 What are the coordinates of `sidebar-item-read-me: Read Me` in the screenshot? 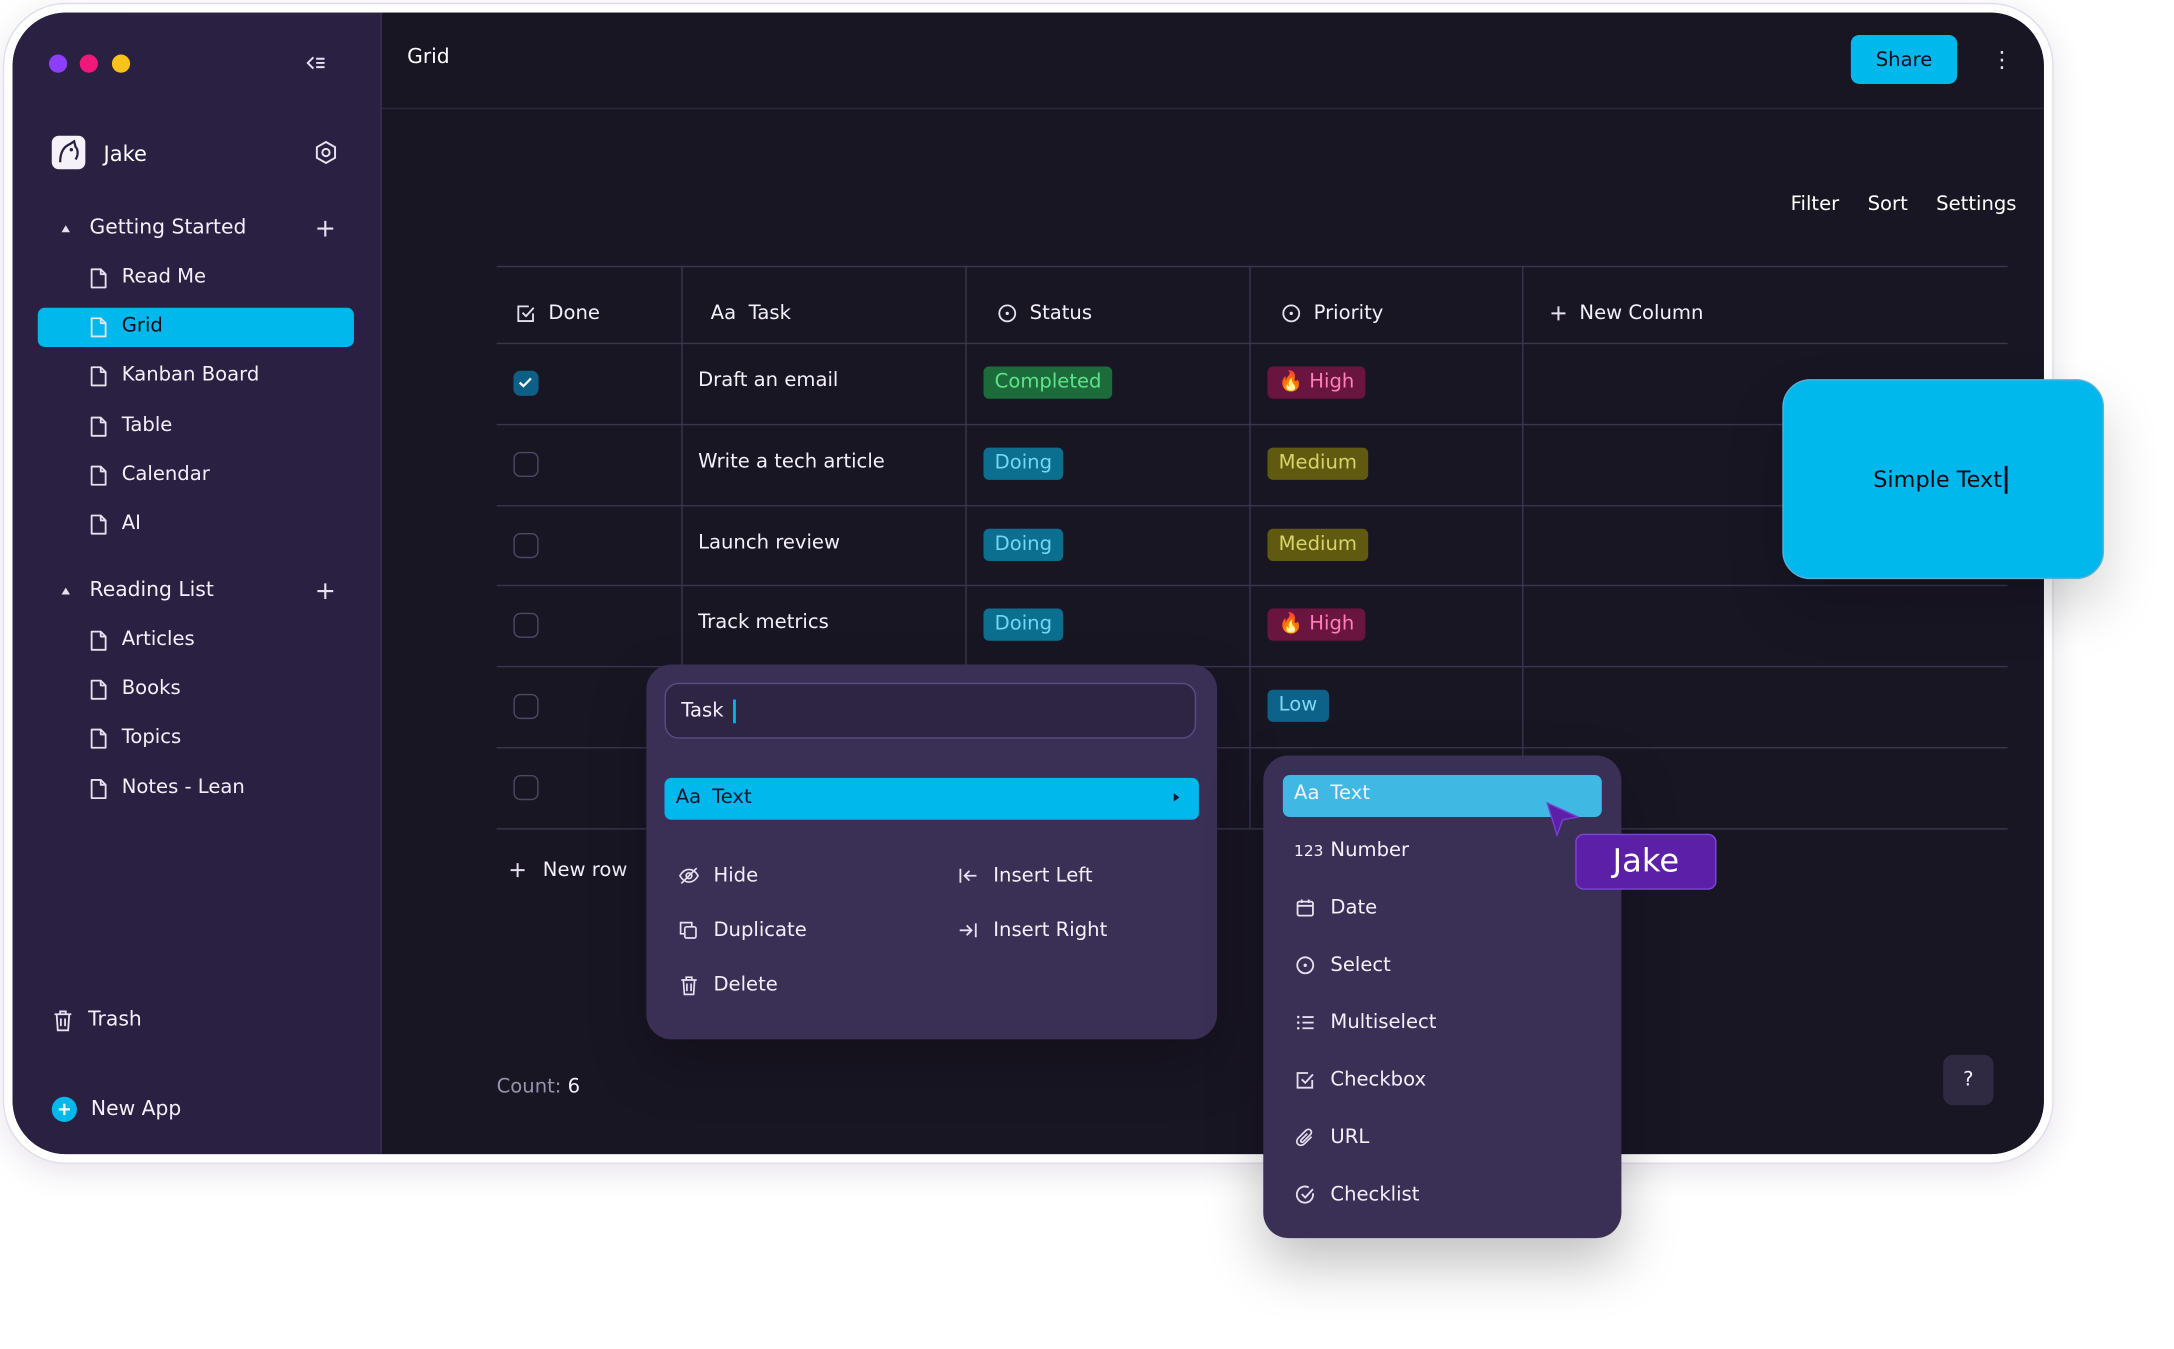 It's located at (196, 278).